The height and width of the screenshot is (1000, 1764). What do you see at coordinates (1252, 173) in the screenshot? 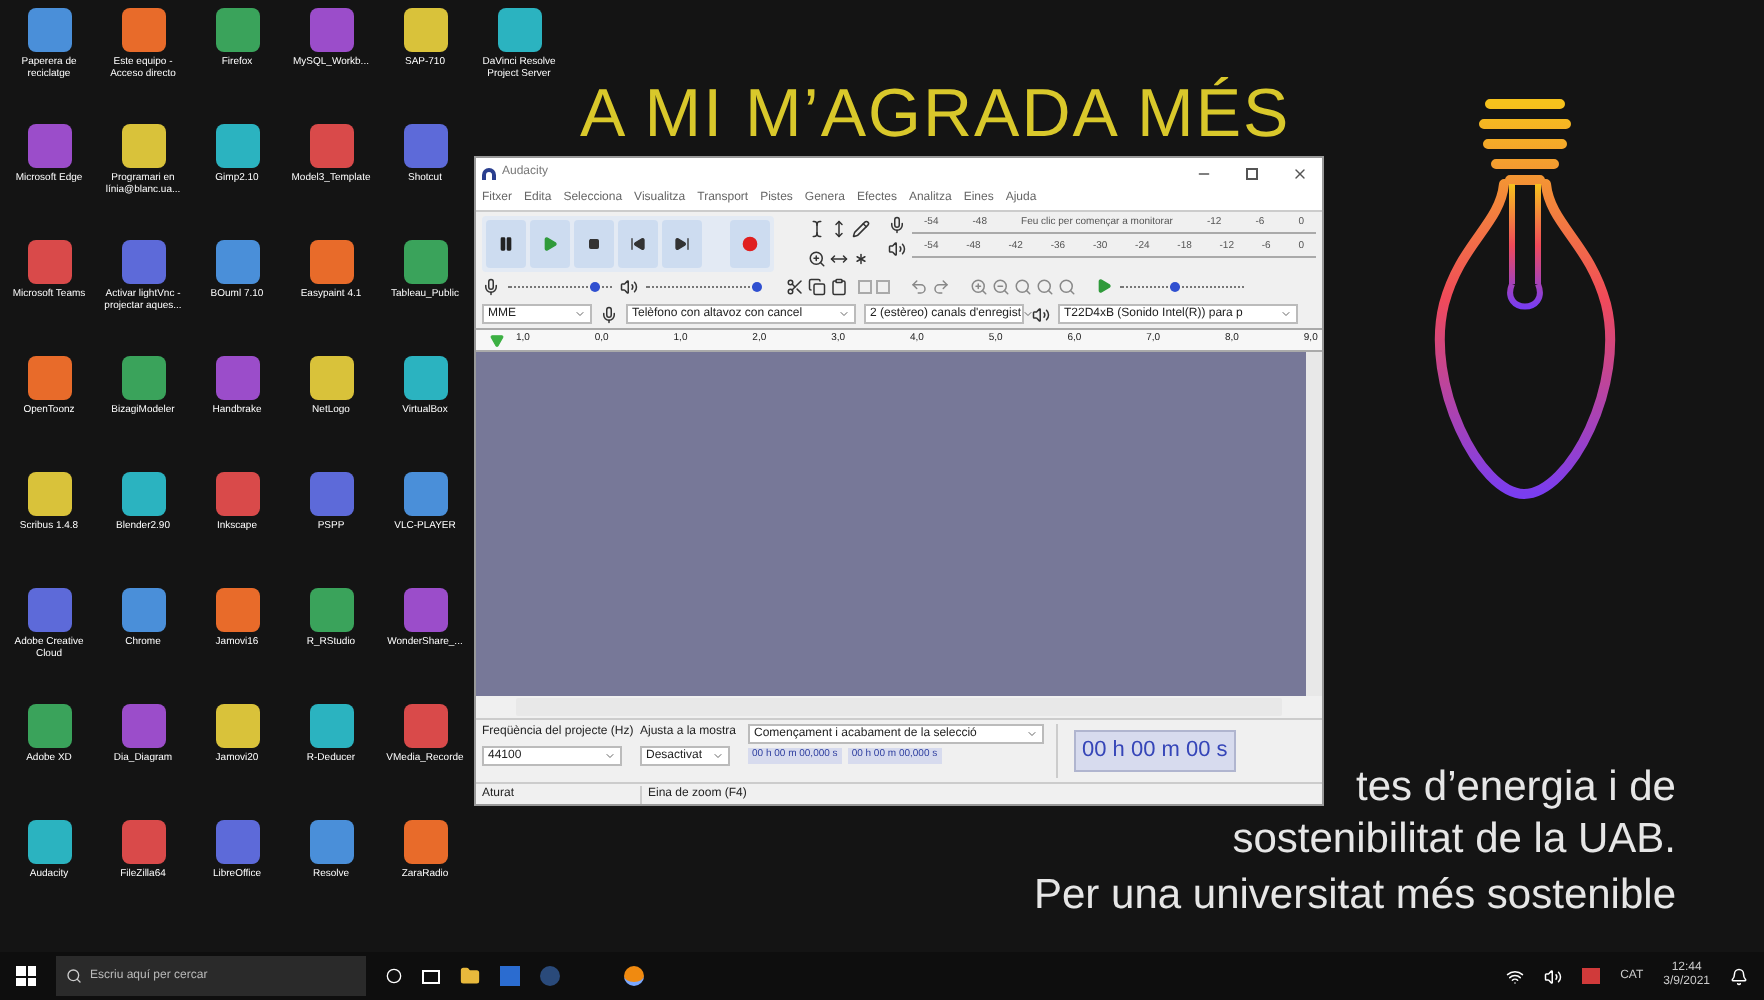
I see `maximize-icon` at bounding box center [1252, 173].